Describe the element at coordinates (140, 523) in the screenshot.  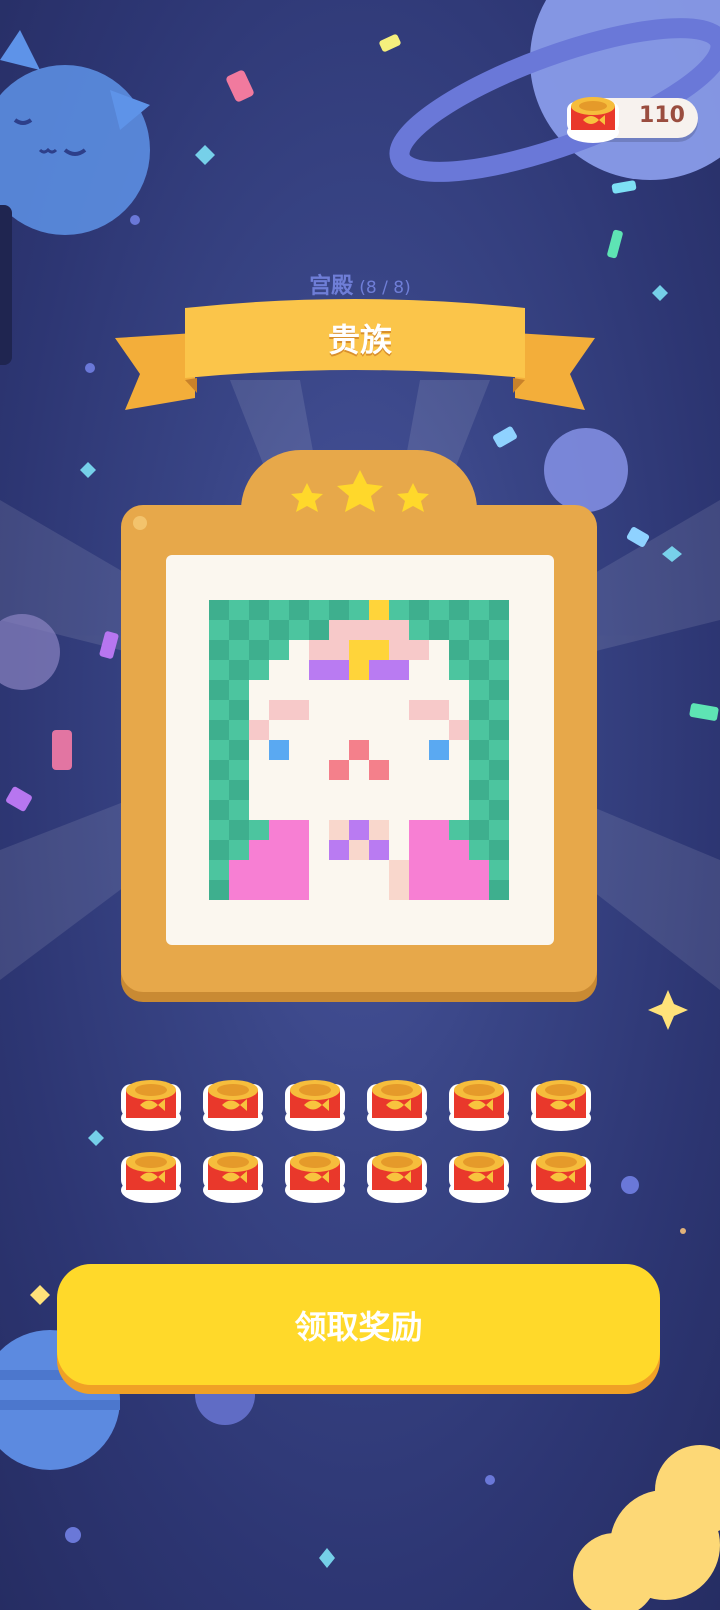
I see `frame-dot` at that location.